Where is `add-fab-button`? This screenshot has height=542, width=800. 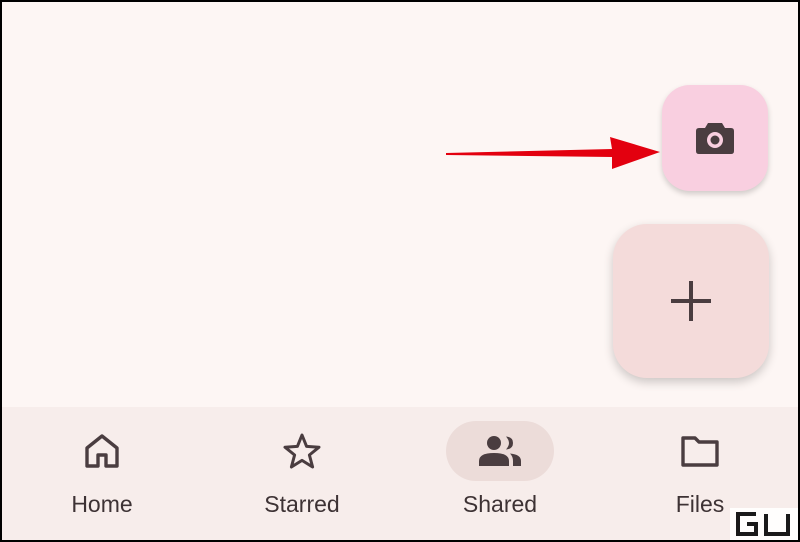 add-fab-button is located at coordinates (691, 301).